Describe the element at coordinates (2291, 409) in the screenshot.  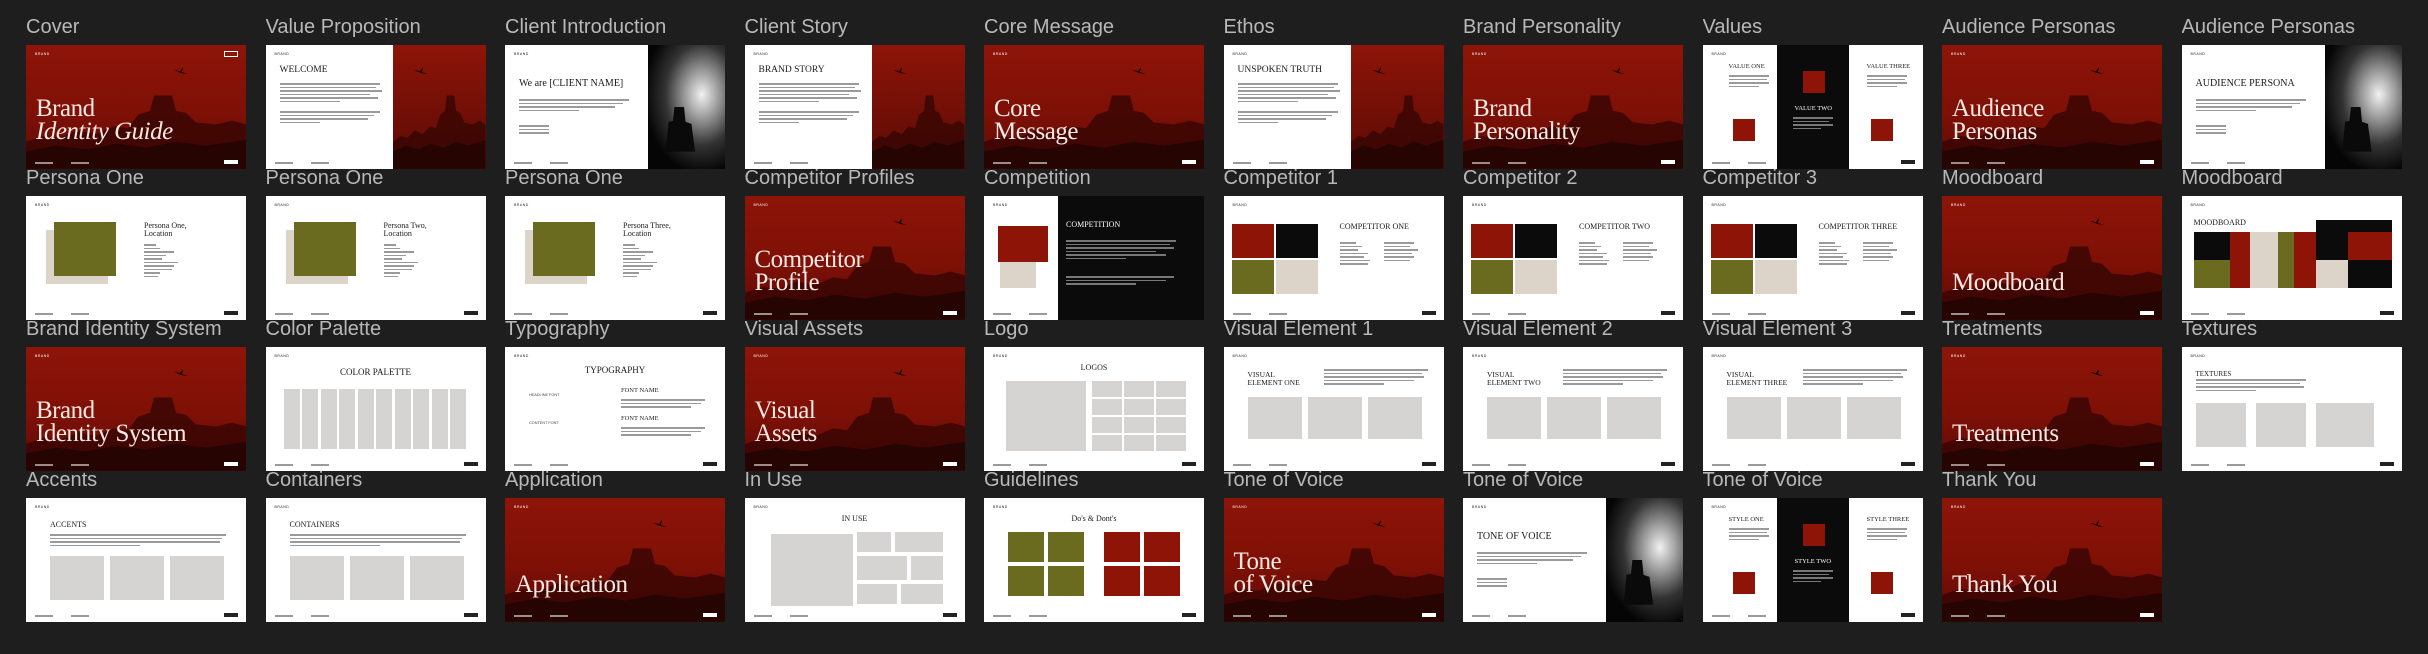
I see `slide-textures: BRAND TEXTURES` at that location.